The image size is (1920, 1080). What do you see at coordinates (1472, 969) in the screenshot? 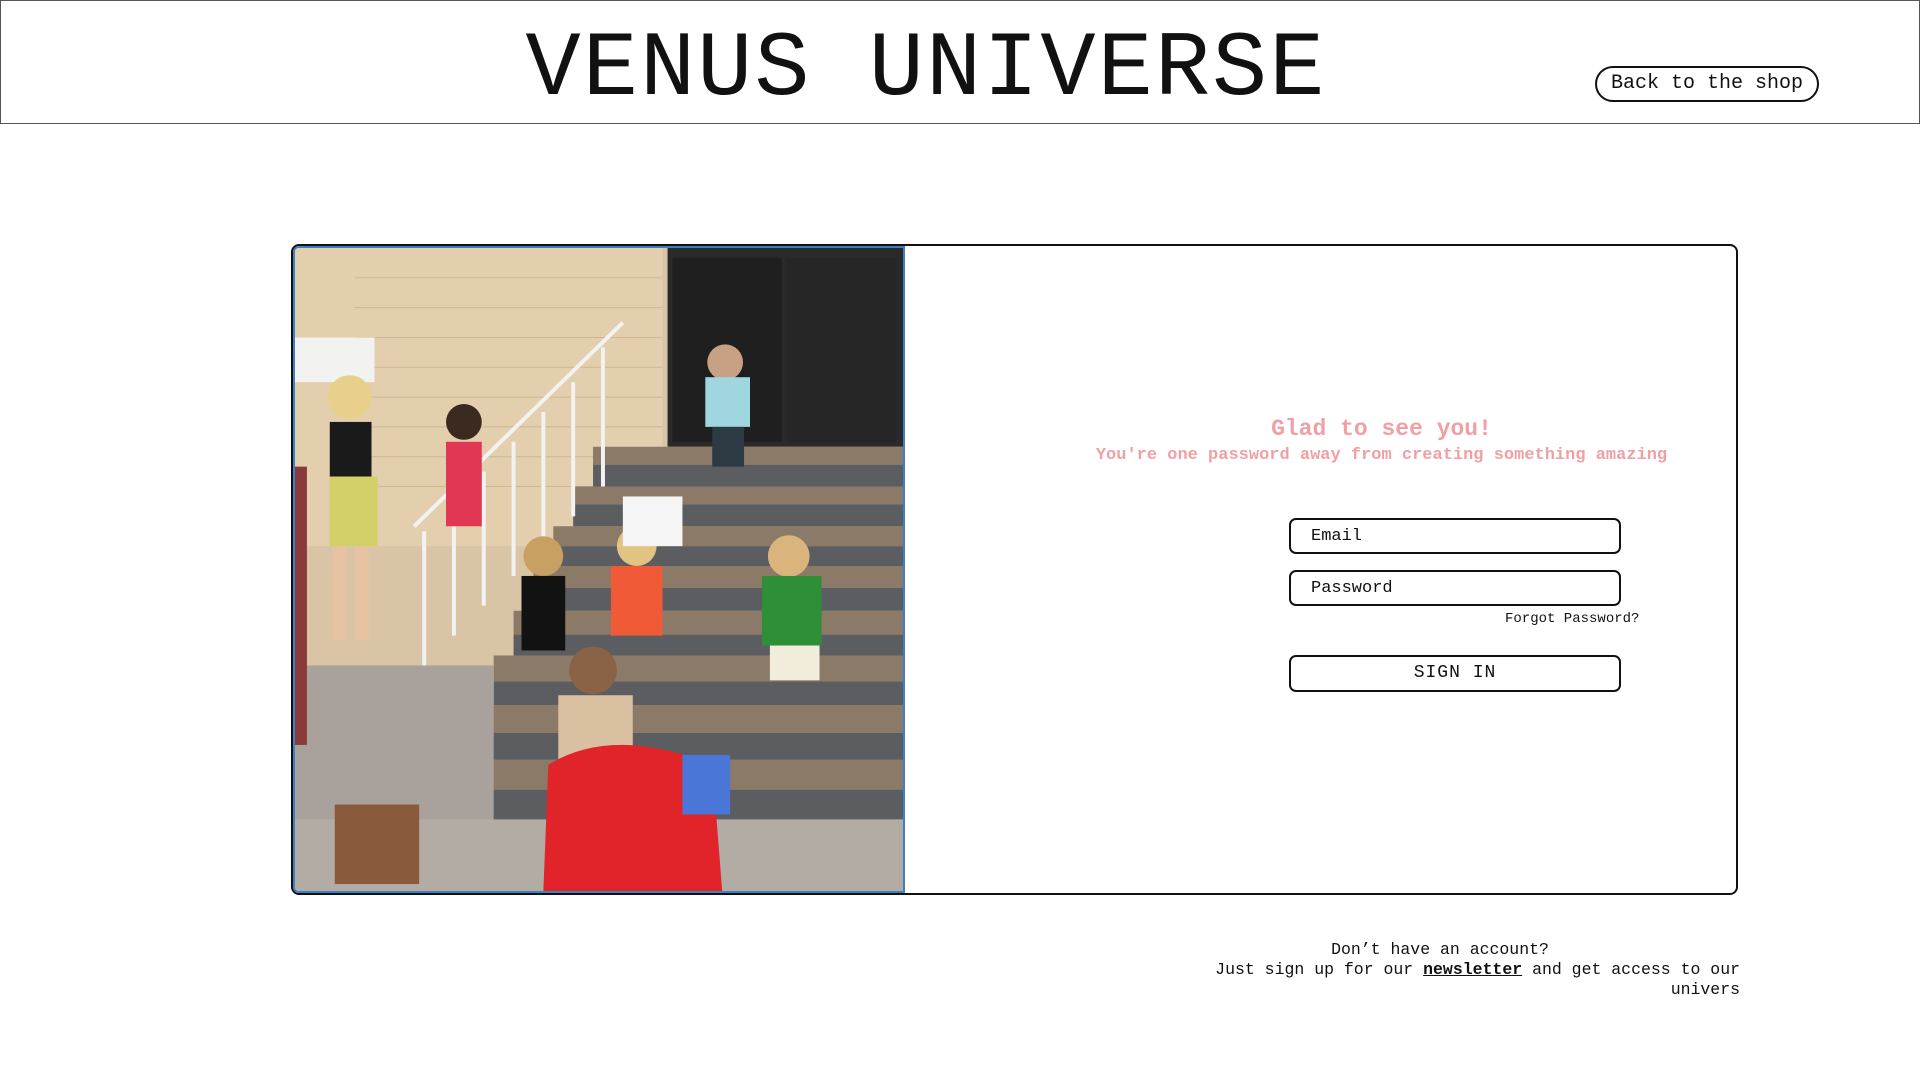
I see `newsletter-link: newsletter` at bounding box center [1472, 969].